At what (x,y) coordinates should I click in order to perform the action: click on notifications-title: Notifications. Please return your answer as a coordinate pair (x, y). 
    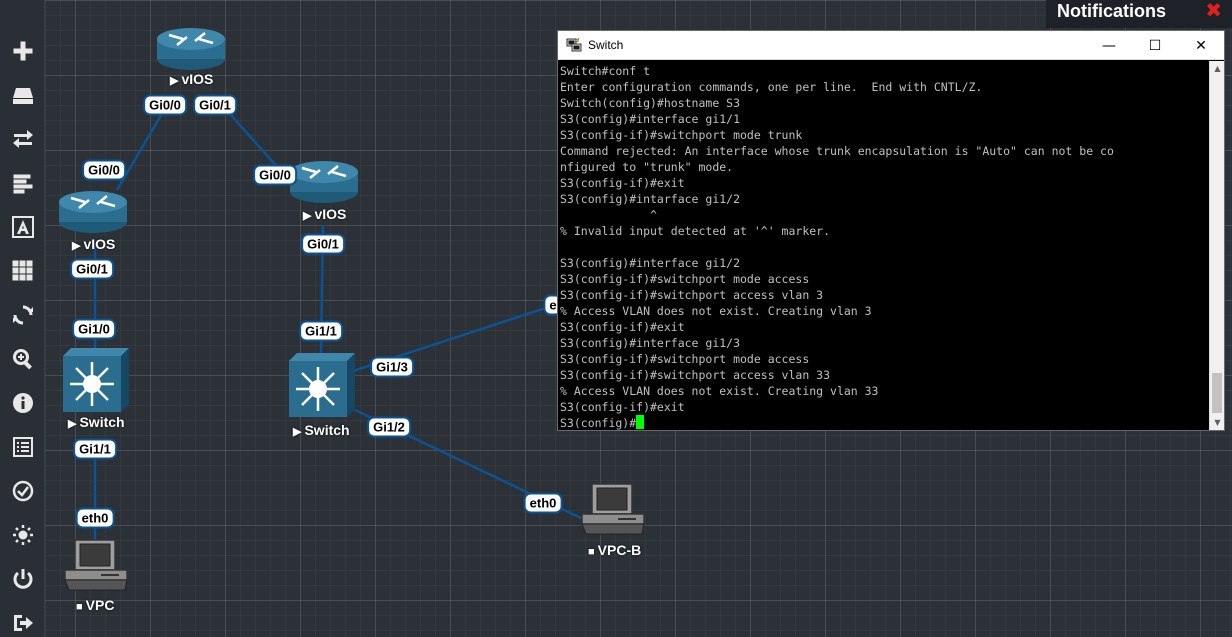
    Looking at the image, I should click on (1112, 11).